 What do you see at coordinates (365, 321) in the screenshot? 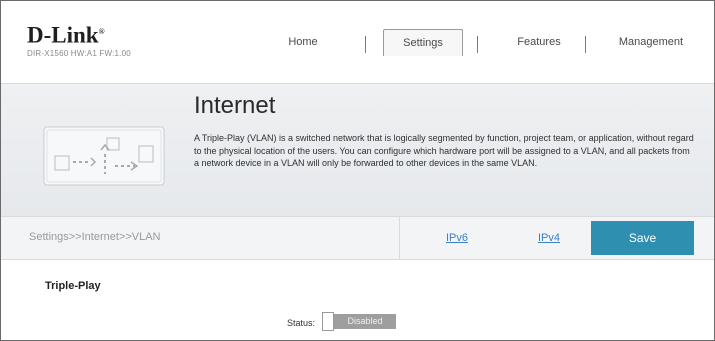
I see `toggle-state-label: Disabled` at bounding box center [365, 321].